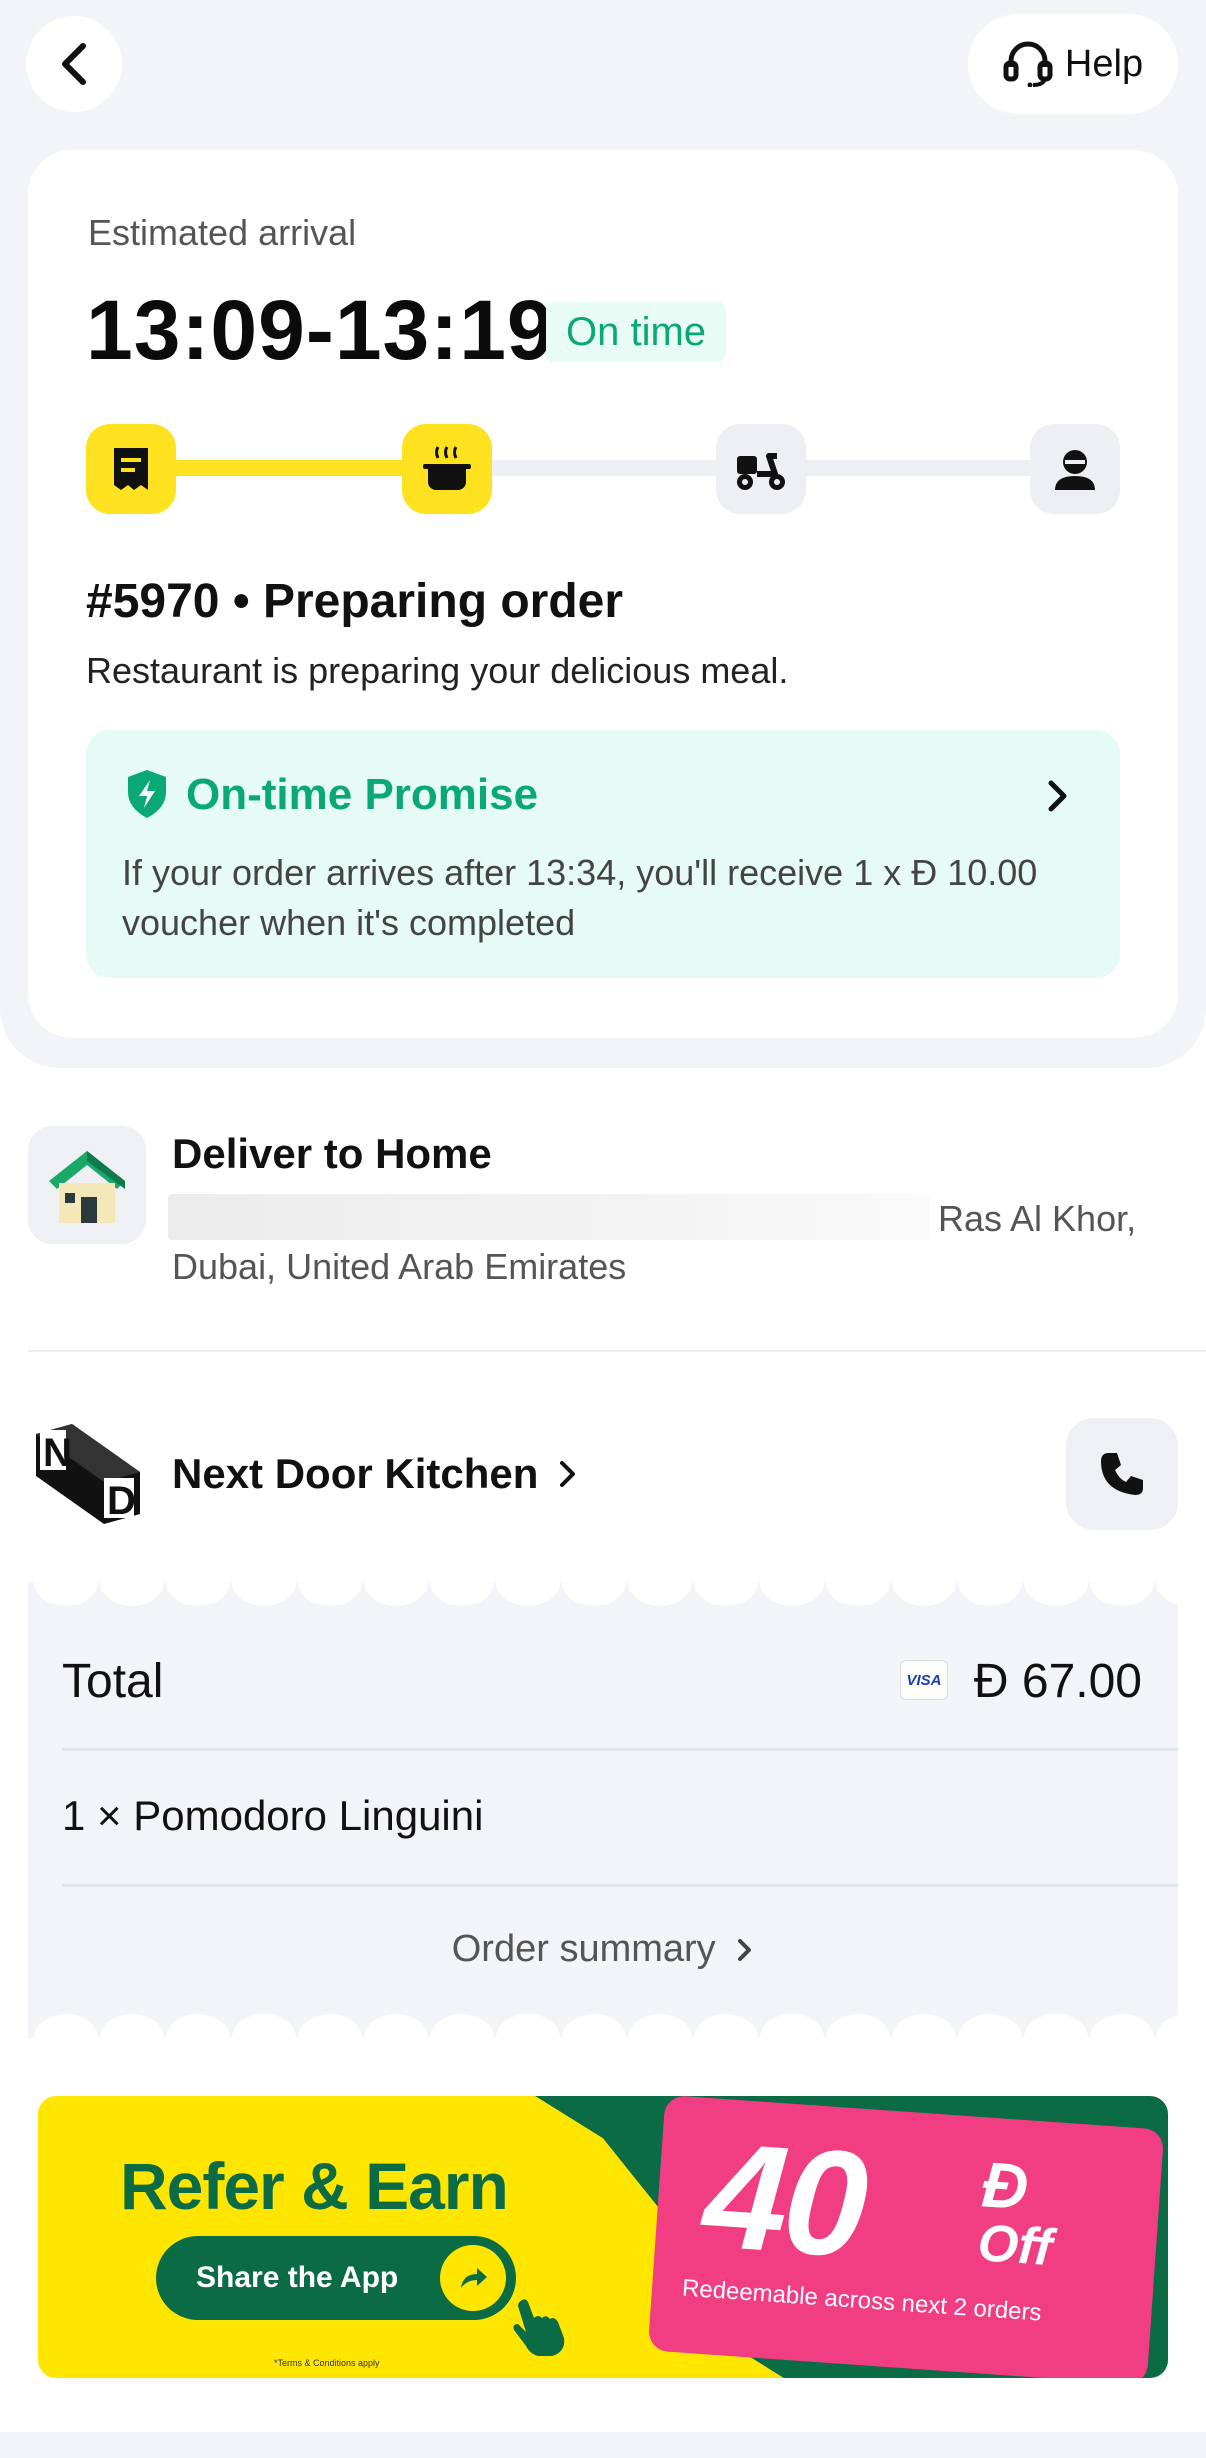 This screenshot has height=2458, width=1206. I want to click on person-icon, so click(1075, 470).